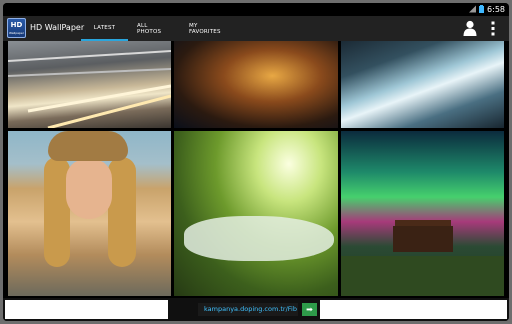 The width and height of the screenshot is (512, 324). I want to click on aurora-ground, so click(422, 276).